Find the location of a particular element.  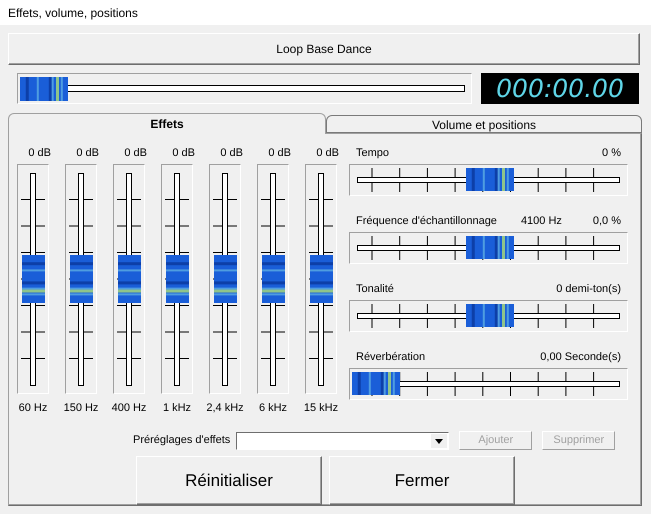

band-label: 15 kHz is located at coordinates (321, 408).